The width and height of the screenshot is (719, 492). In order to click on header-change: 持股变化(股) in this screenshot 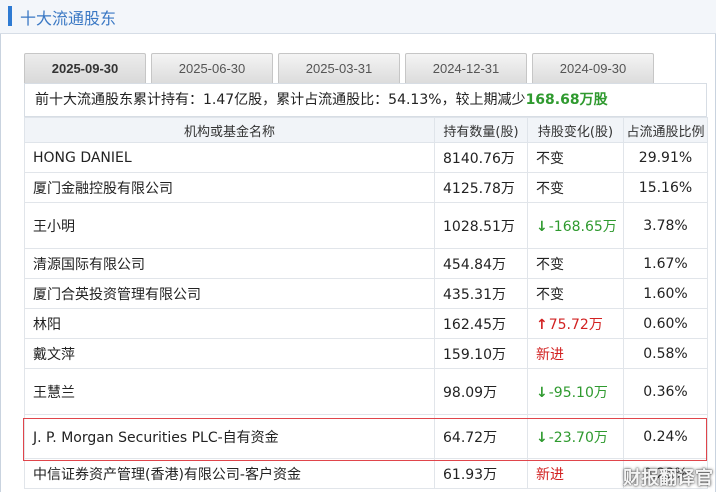, I will do `click(575, 130)`.